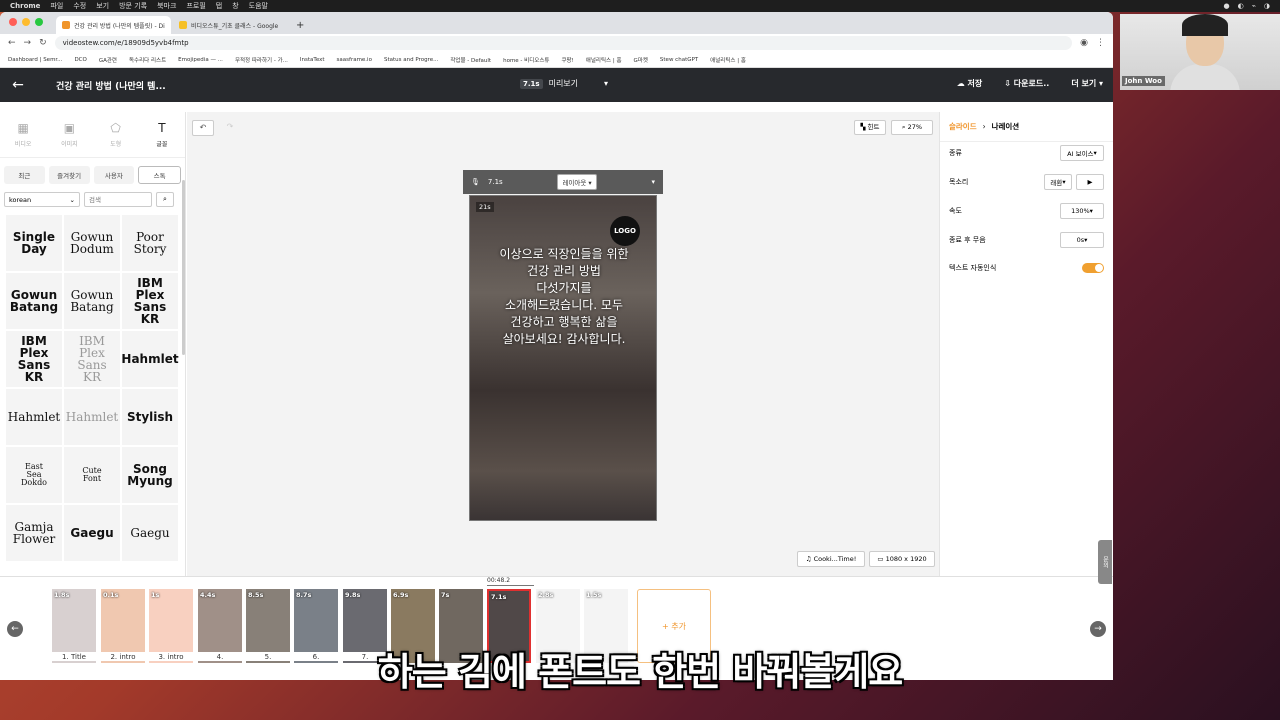  What do you see at coordinates (80, 60) in the screenshot?
I see `bookmark-item: DCO` at bounding box center [80, 60].